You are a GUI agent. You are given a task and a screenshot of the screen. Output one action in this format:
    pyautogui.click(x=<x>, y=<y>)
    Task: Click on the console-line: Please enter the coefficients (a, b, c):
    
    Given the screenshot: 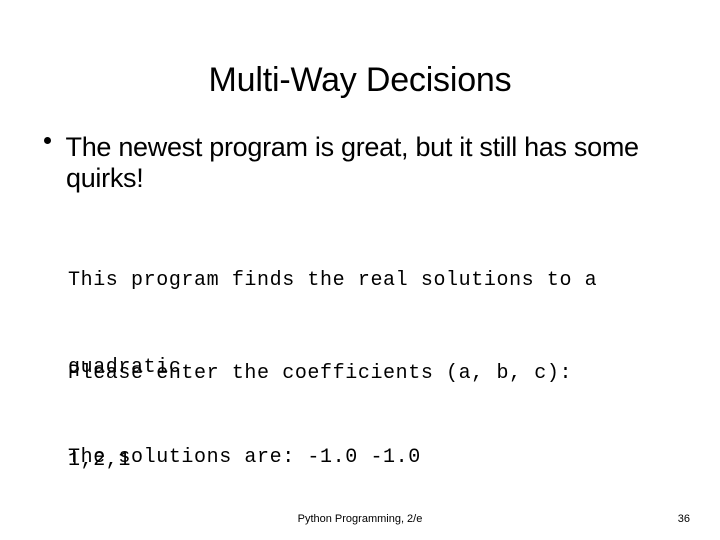 What is the action you would take?
    pyautogui.click(x=320, y=373)
    